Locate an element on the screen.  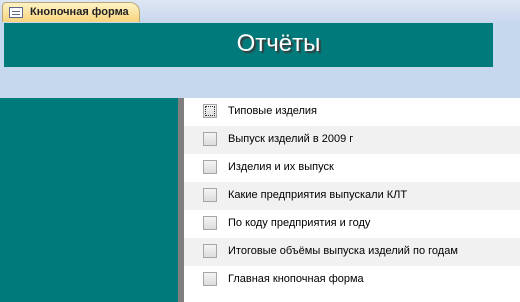
document-tab-strip: Кнопочная форма is located at coordinates (260, 11).